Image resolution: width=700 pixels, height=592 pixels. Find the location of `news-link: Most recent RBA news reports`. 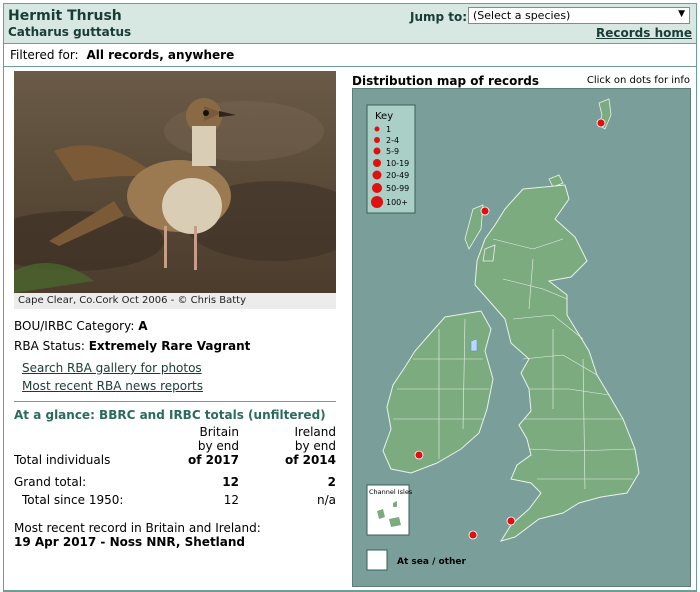

news-link: Most recent RBA news reports is located at coordinates (181, 386).